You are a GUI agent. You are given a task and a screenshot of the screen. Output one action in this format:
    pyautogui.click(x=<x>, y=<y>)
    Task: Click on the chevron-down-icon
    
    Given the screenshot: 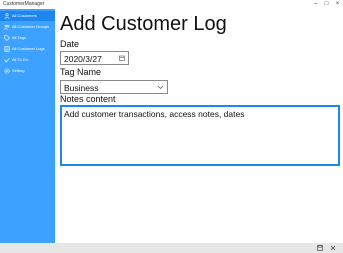 What is the action you would take?
    pyautogui.click(x=160, y=87)
    